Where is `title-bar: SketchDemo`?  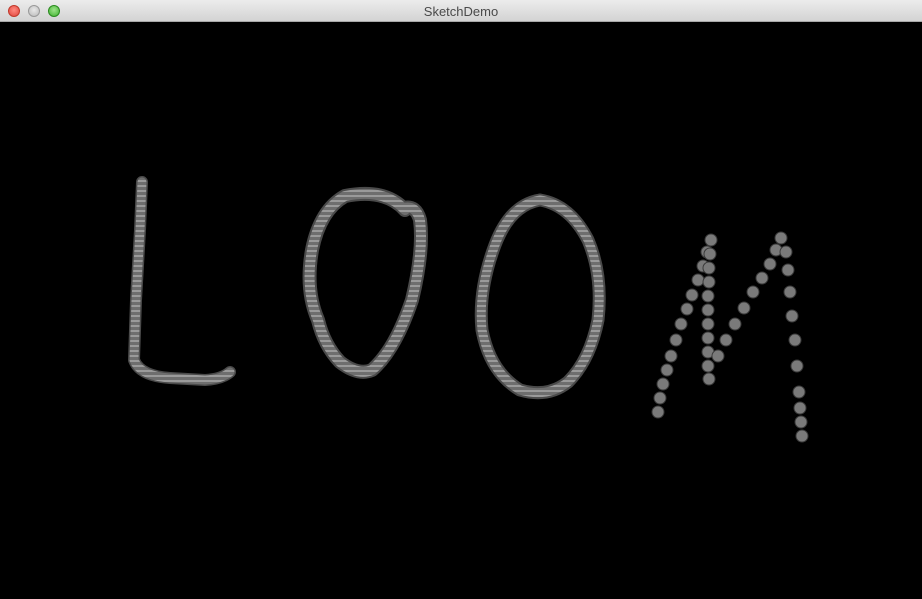
title-bar: SketchDemo is located at coordinates (461, 11).